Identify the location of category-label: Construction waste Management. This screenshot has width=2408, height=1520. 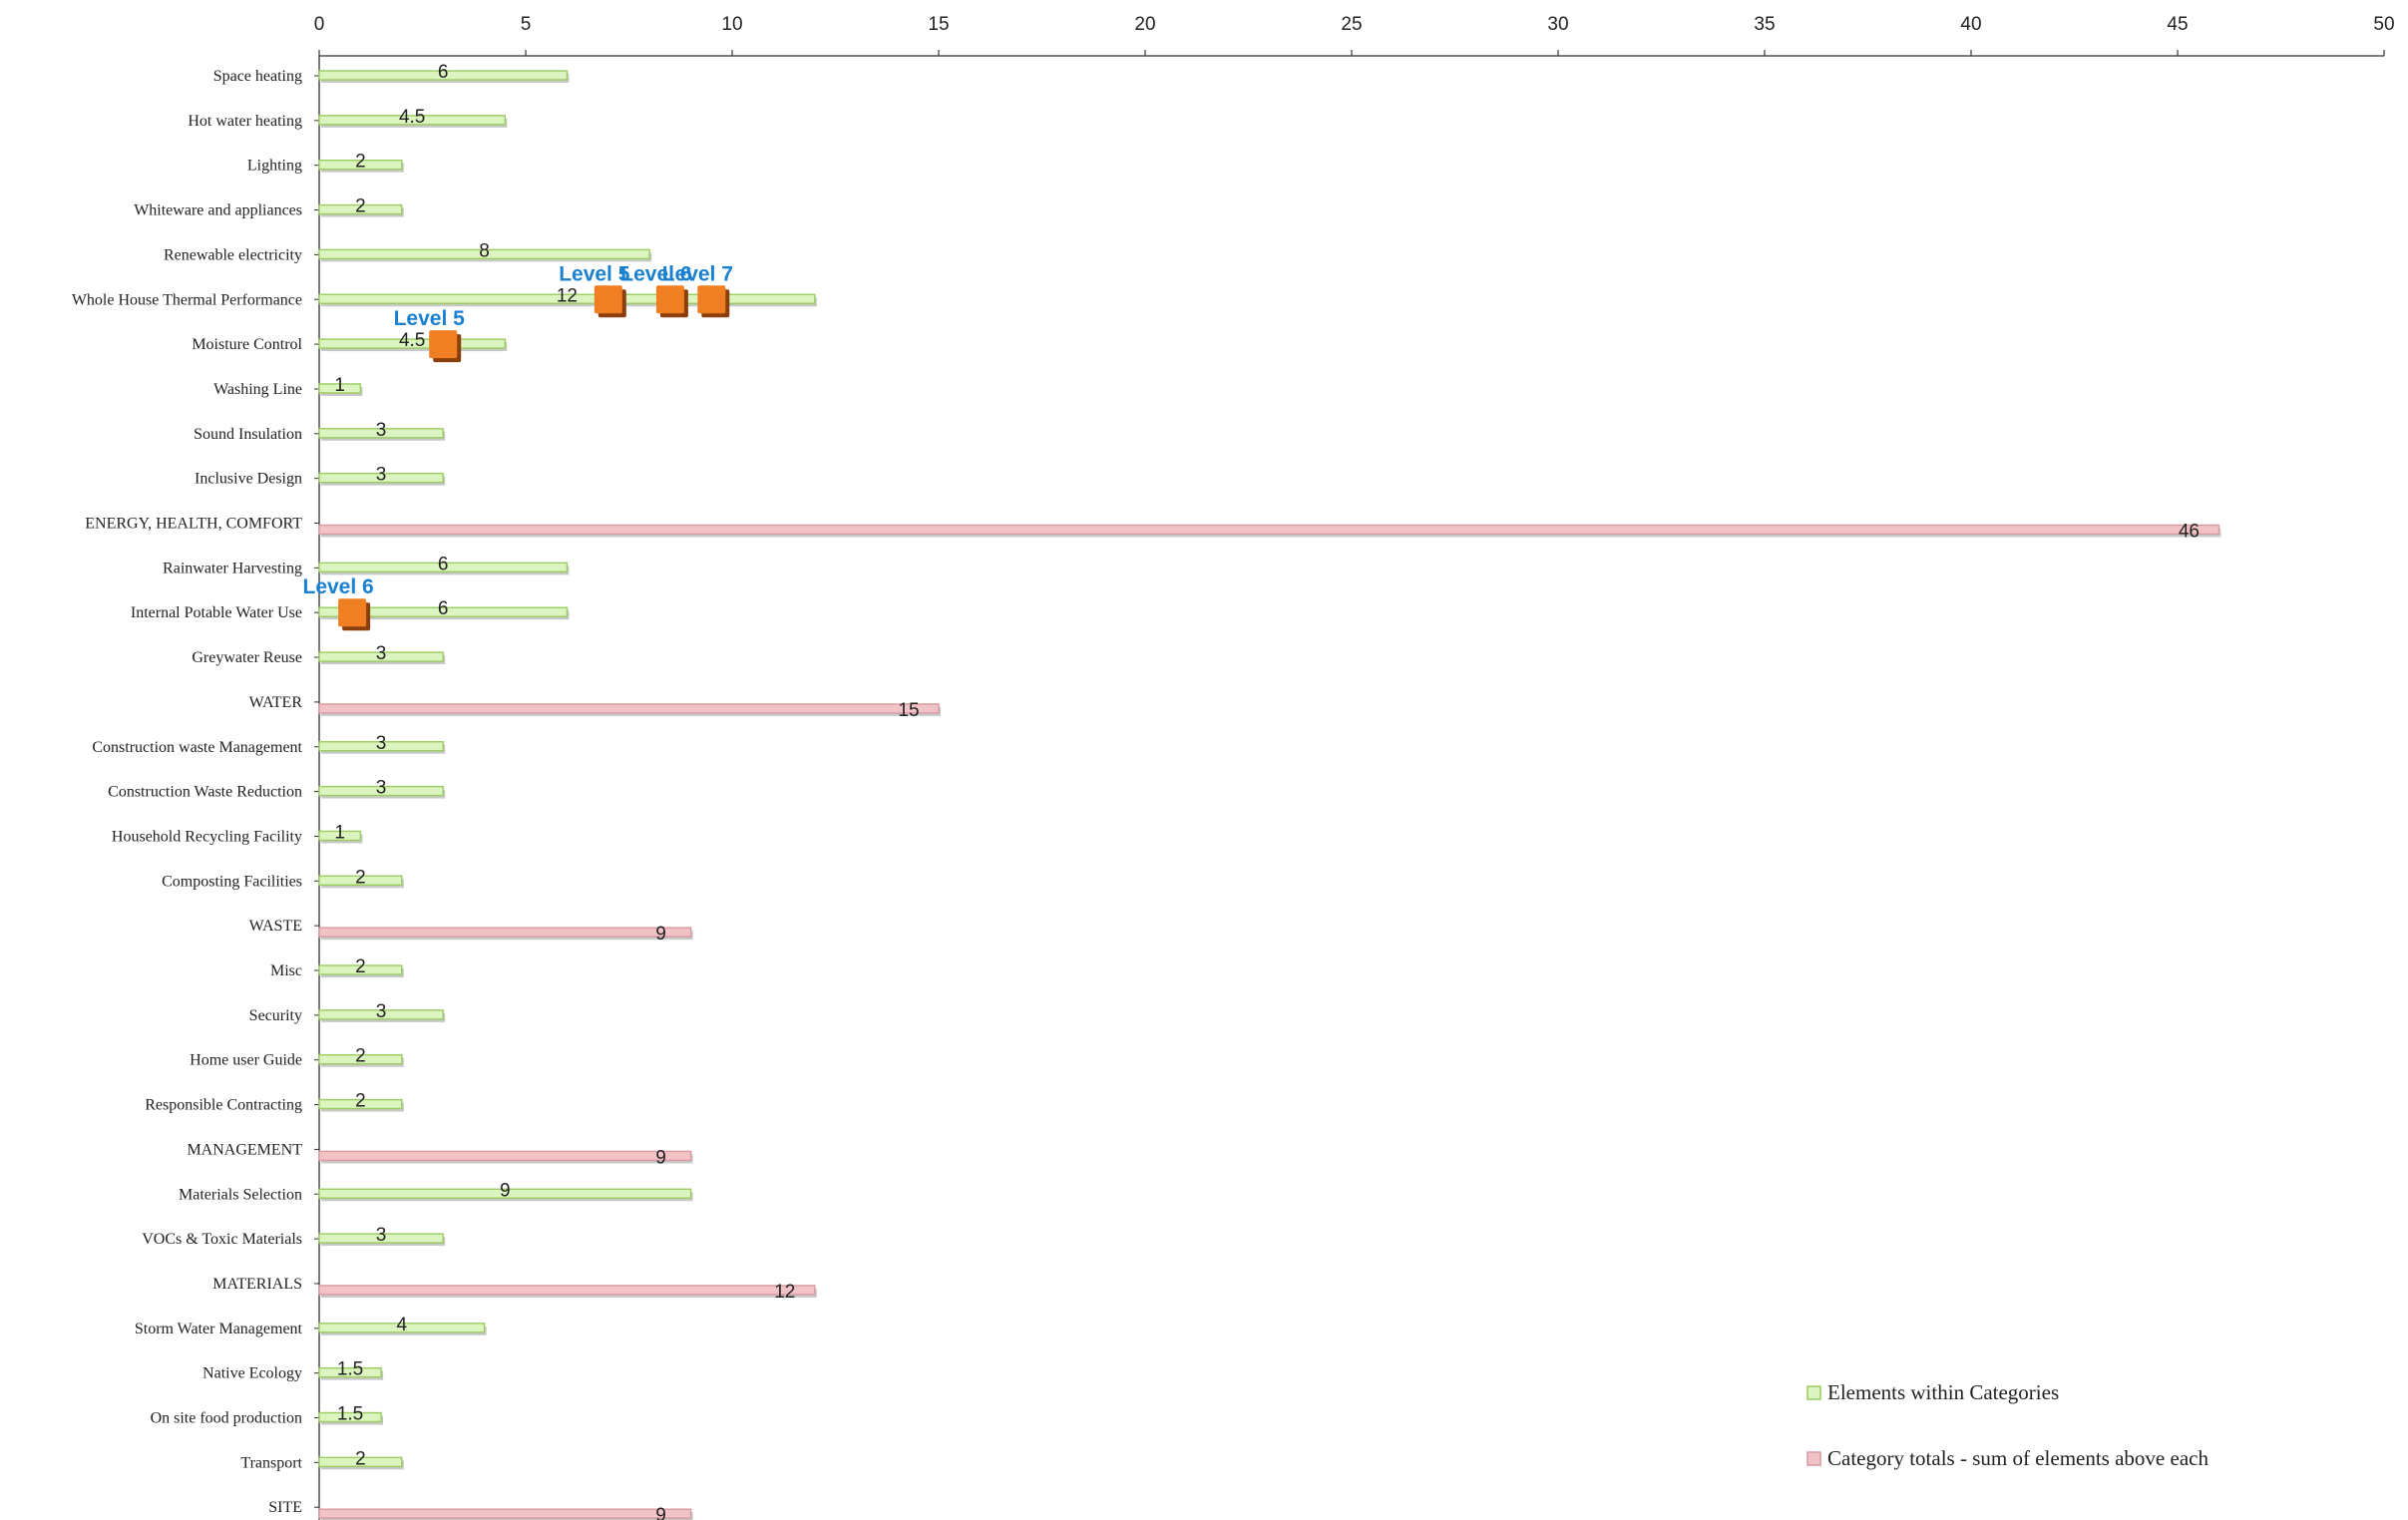
(197, 747).